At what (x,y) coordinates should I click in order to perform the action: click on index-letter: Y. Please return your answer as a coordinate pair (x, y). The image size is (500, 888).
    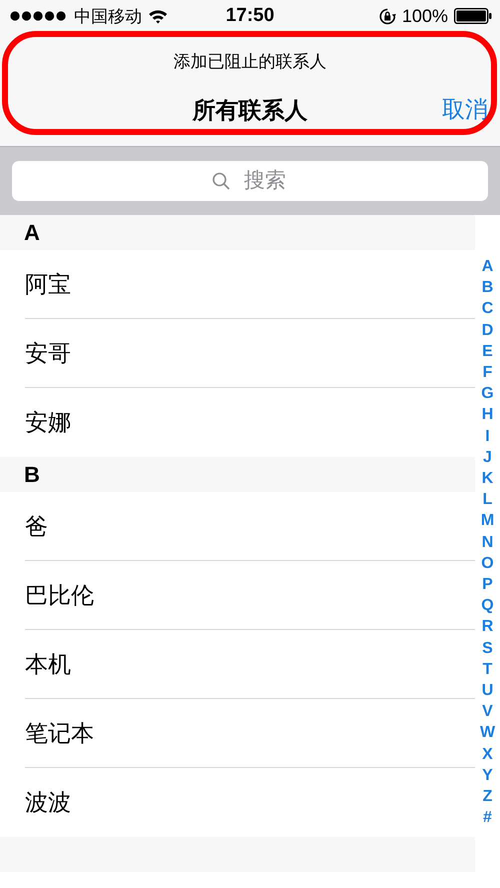
    Looking at the image, I should click on (487, 775).